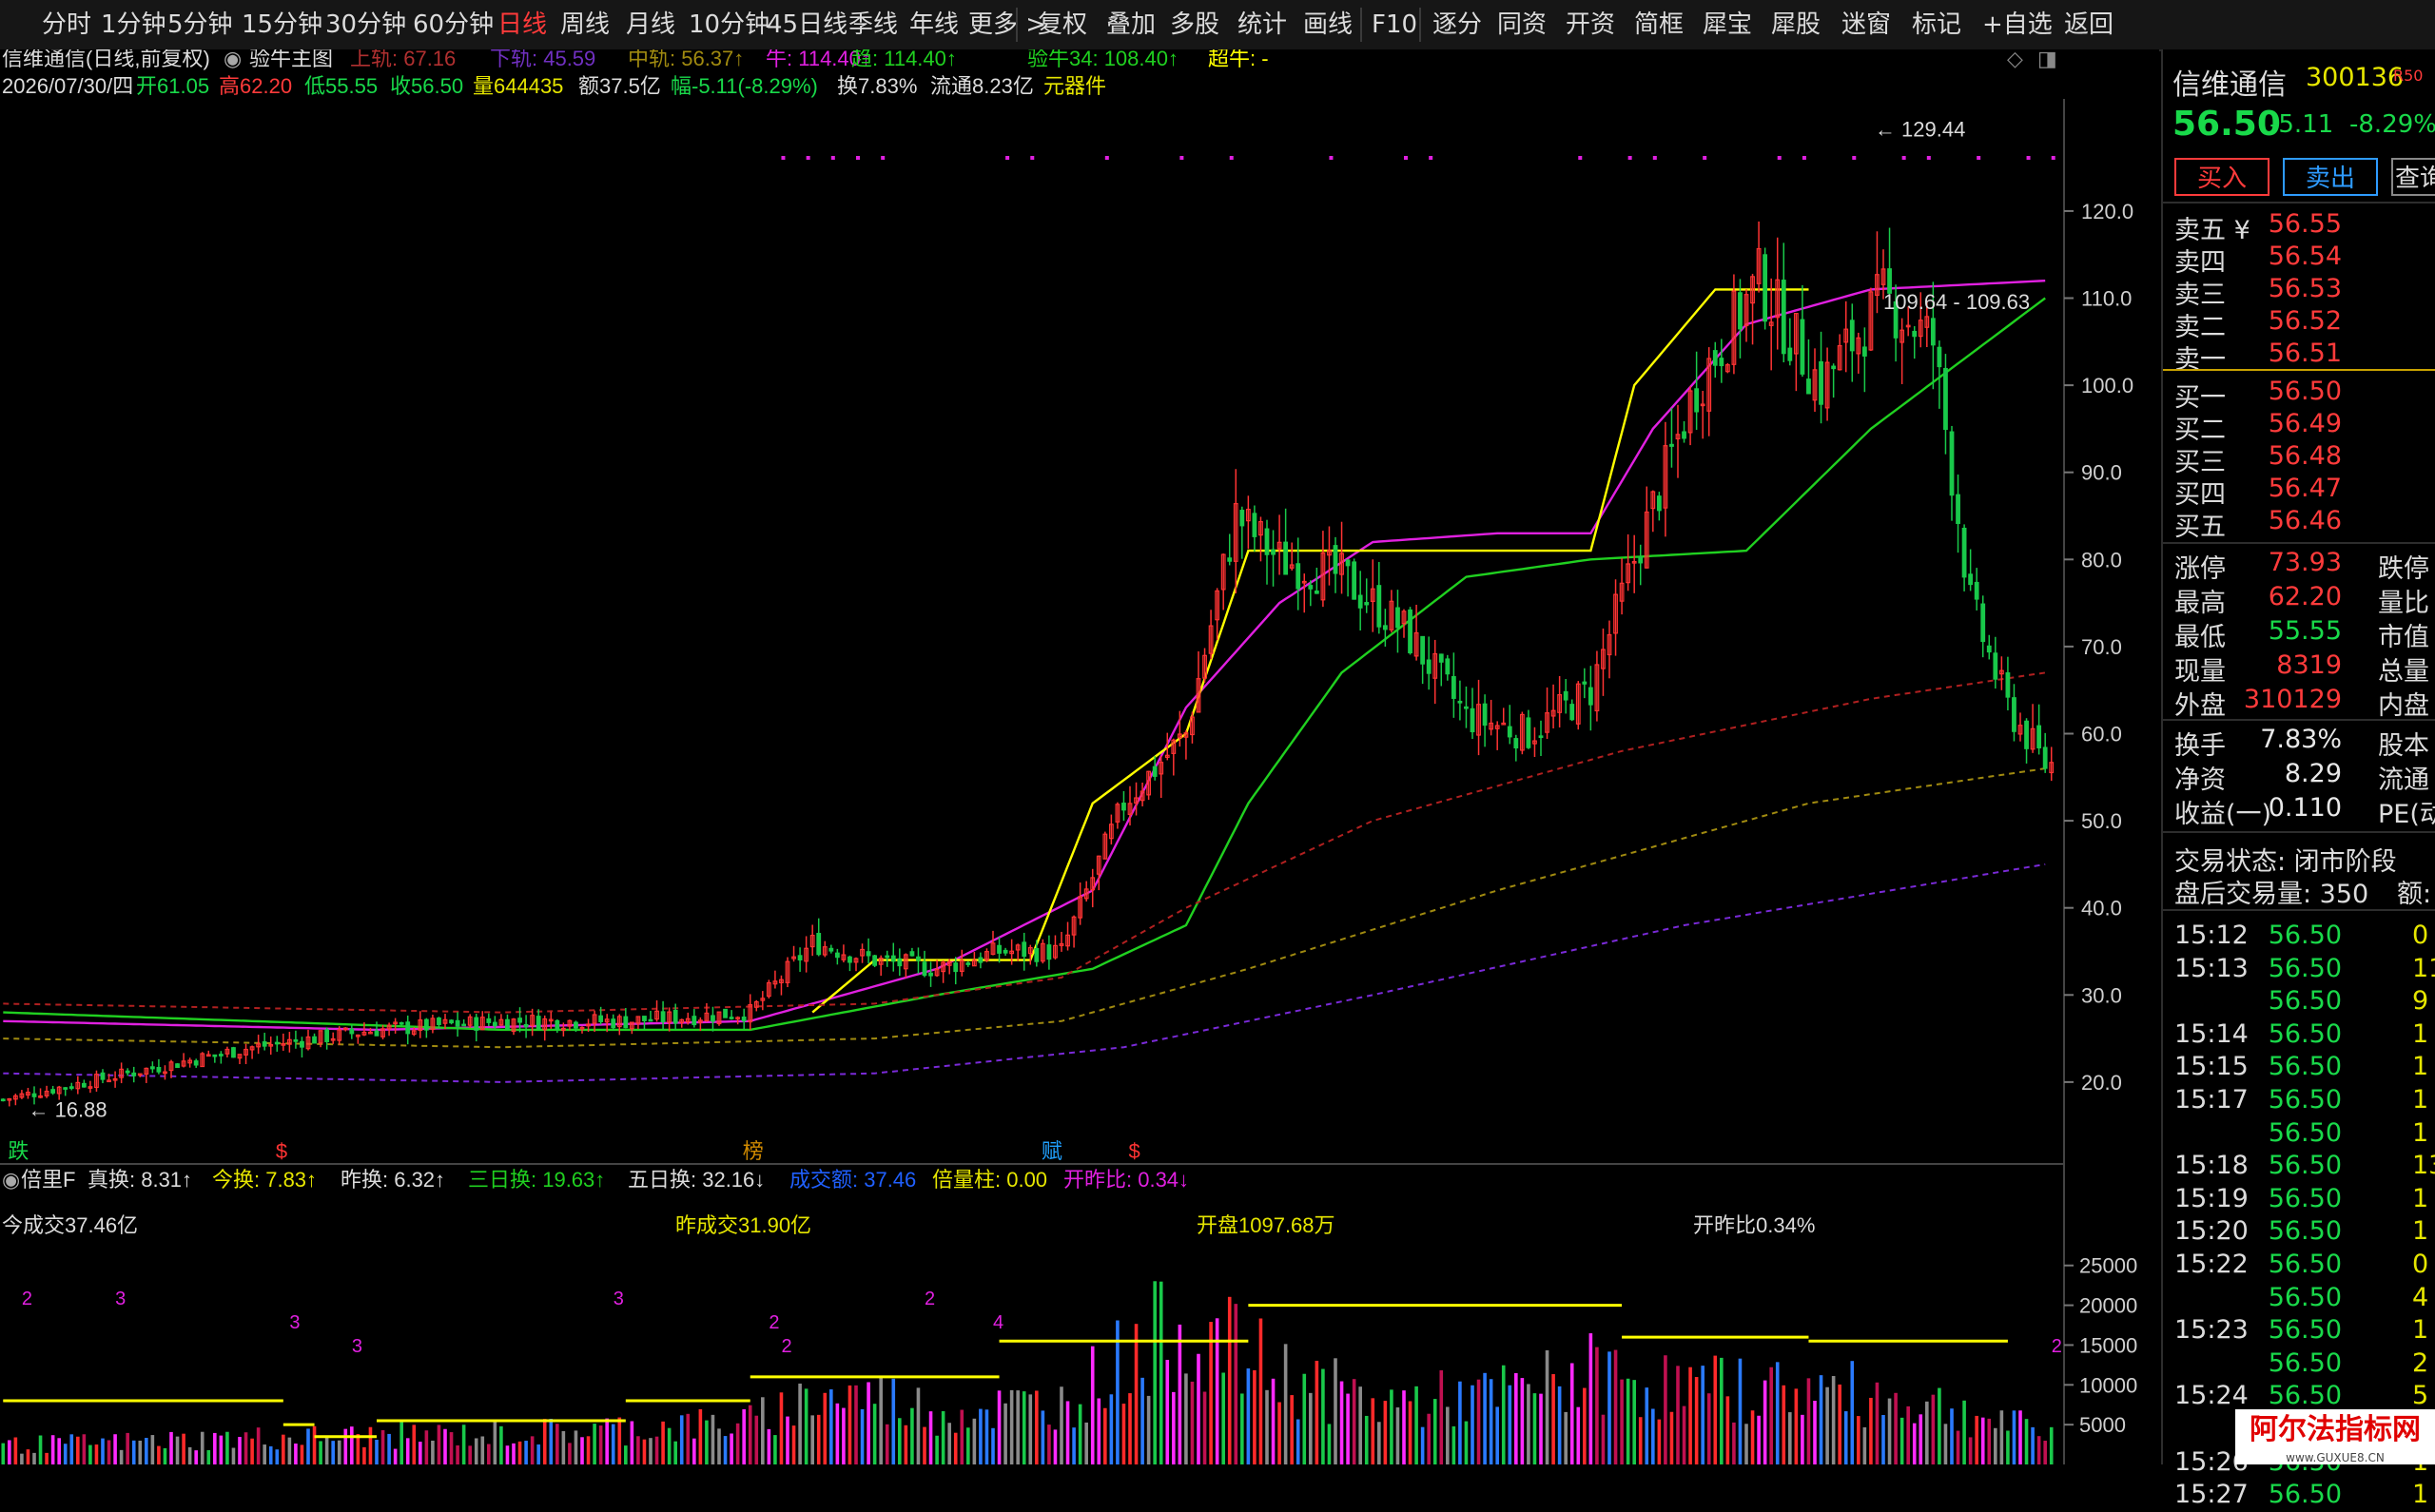  What do you see at coordinates (133, 25) in the screenshot?
I see `toolbar-item-1: 1分钟` at bounding box center [133, 25].